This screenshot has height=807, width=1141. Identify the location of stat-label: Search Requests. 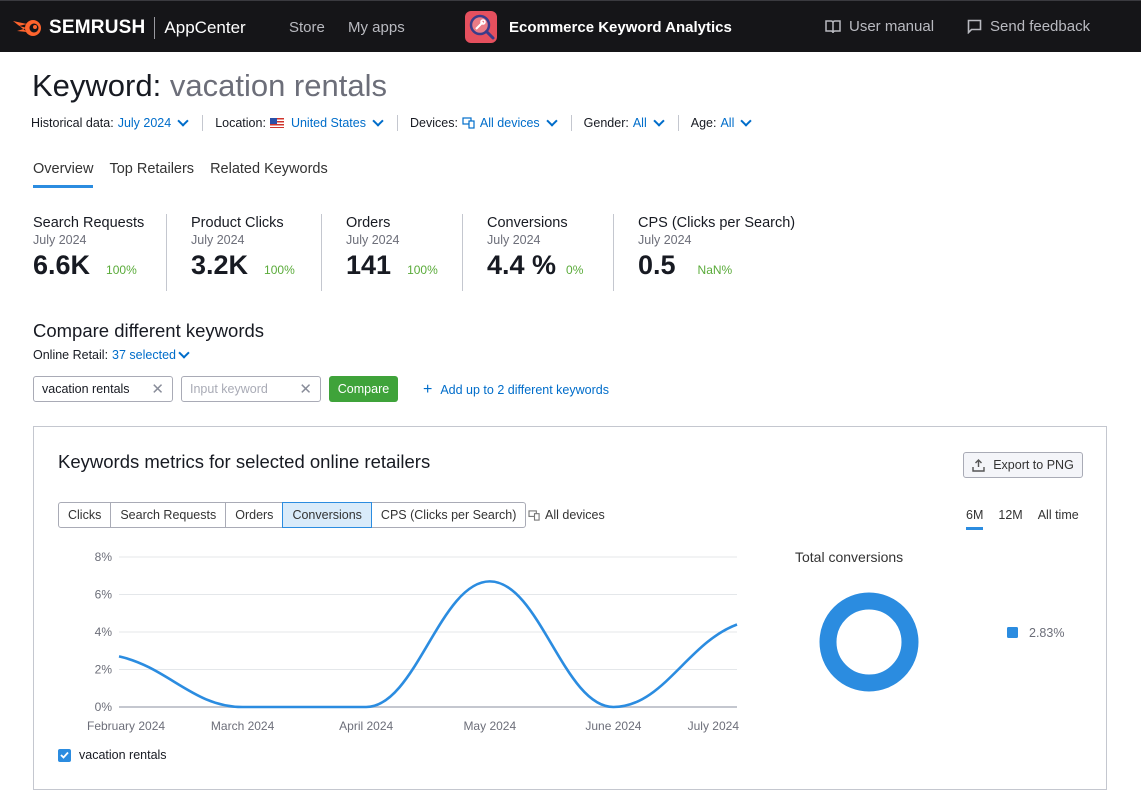
(89, 223).